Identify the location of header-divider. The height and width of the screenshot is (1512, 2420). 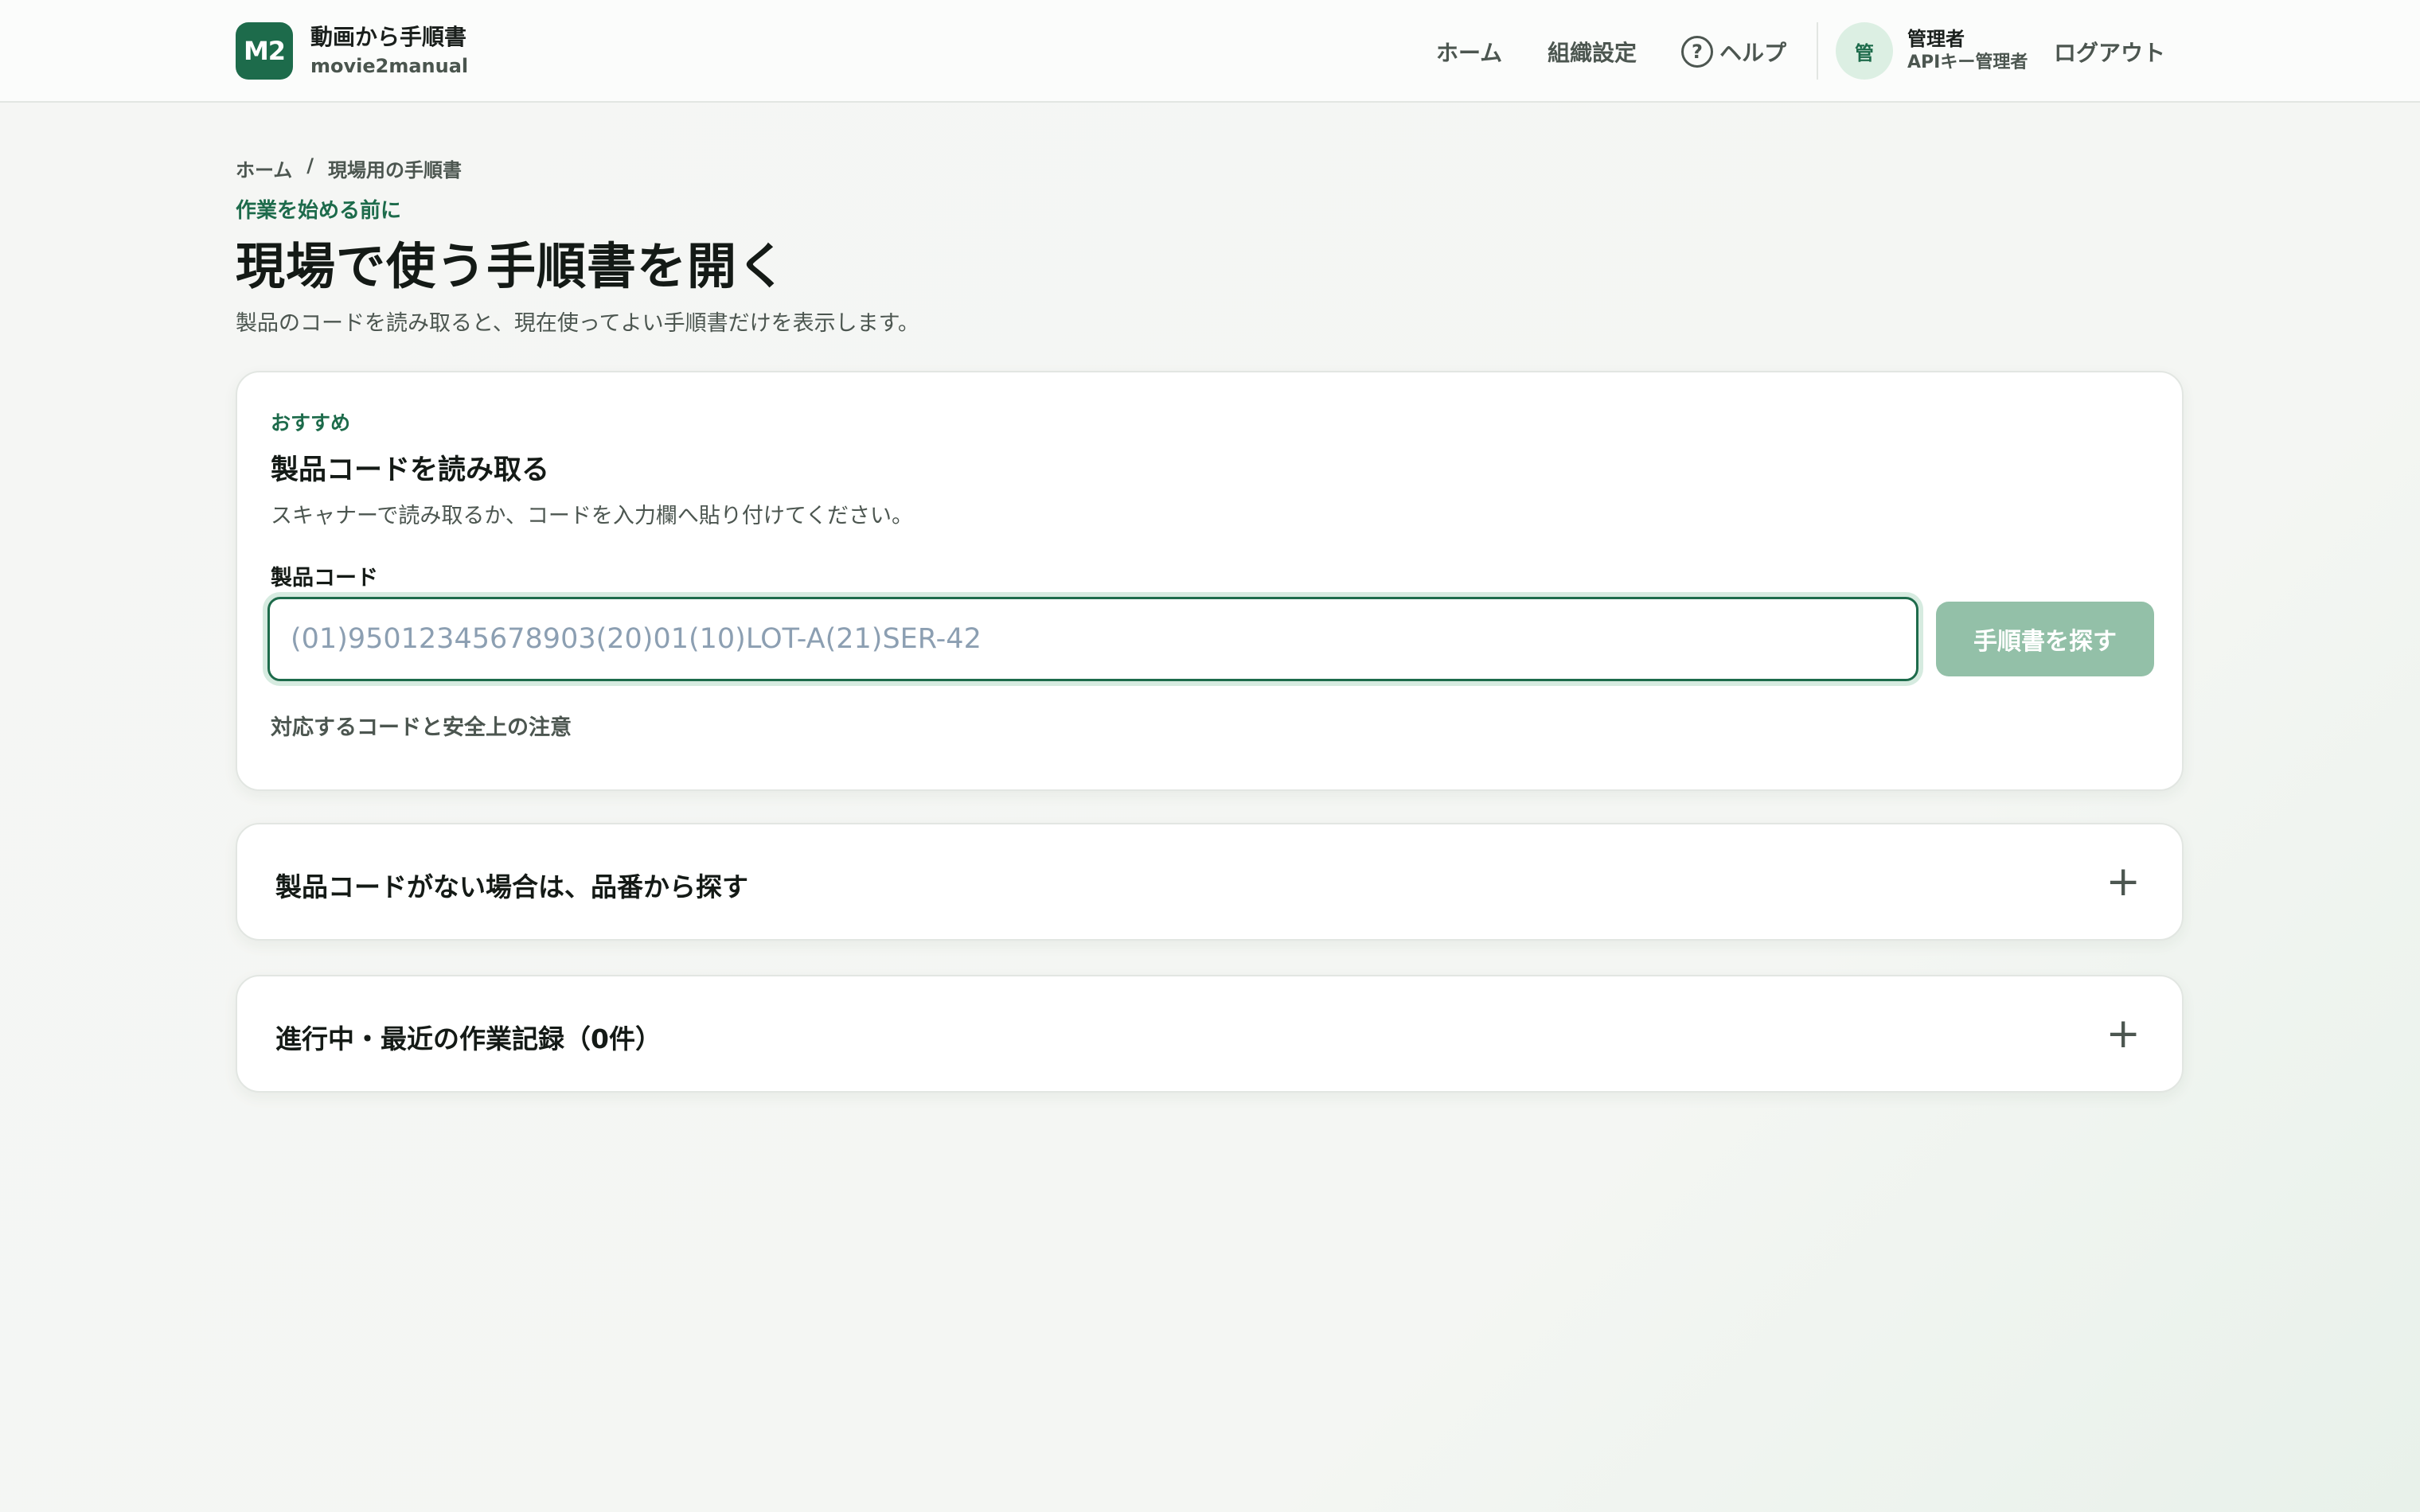
(1817, 51).